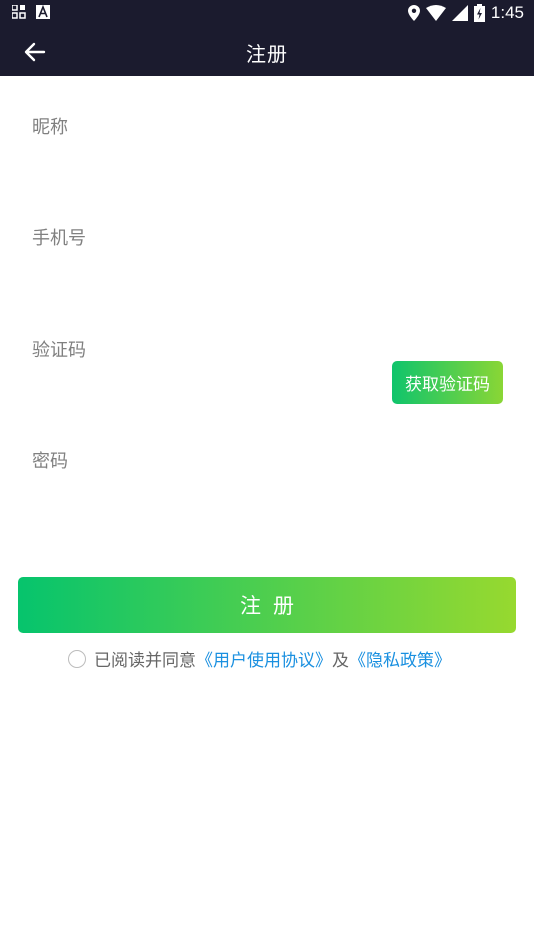  Describe the element at coordinates (435, 13) in the screenshot. I see `wifi-icon` at that location.